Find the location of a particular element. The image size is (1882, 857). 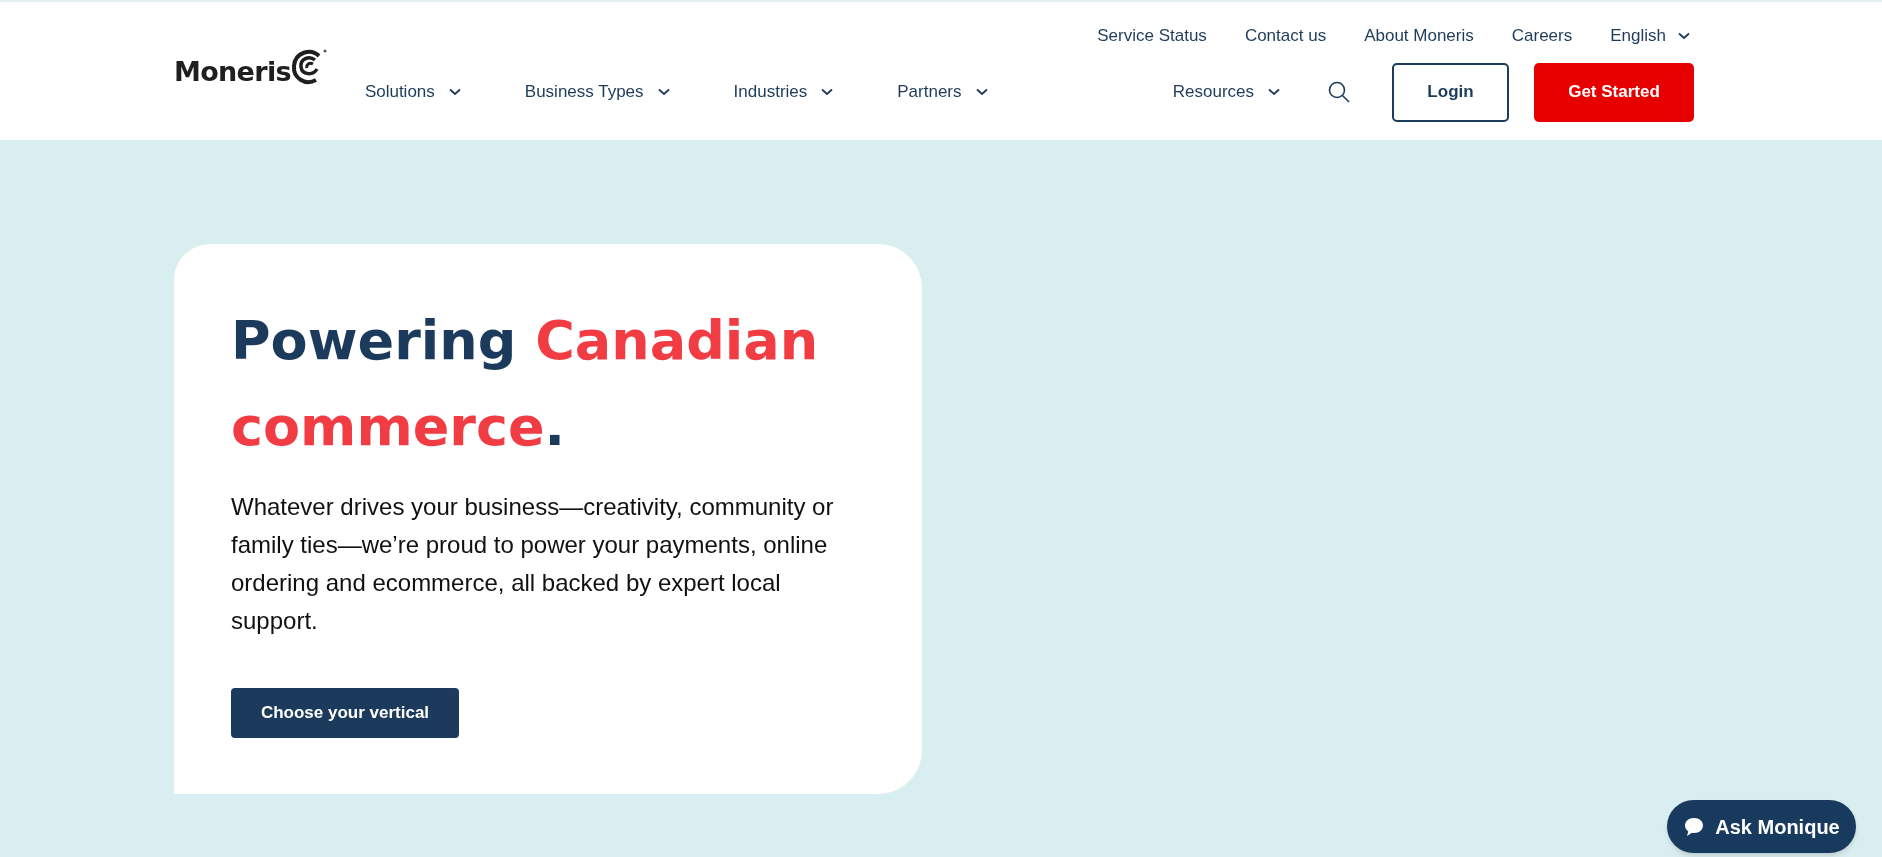

utility-link: Service Status is located at coordinates (1152, 36).